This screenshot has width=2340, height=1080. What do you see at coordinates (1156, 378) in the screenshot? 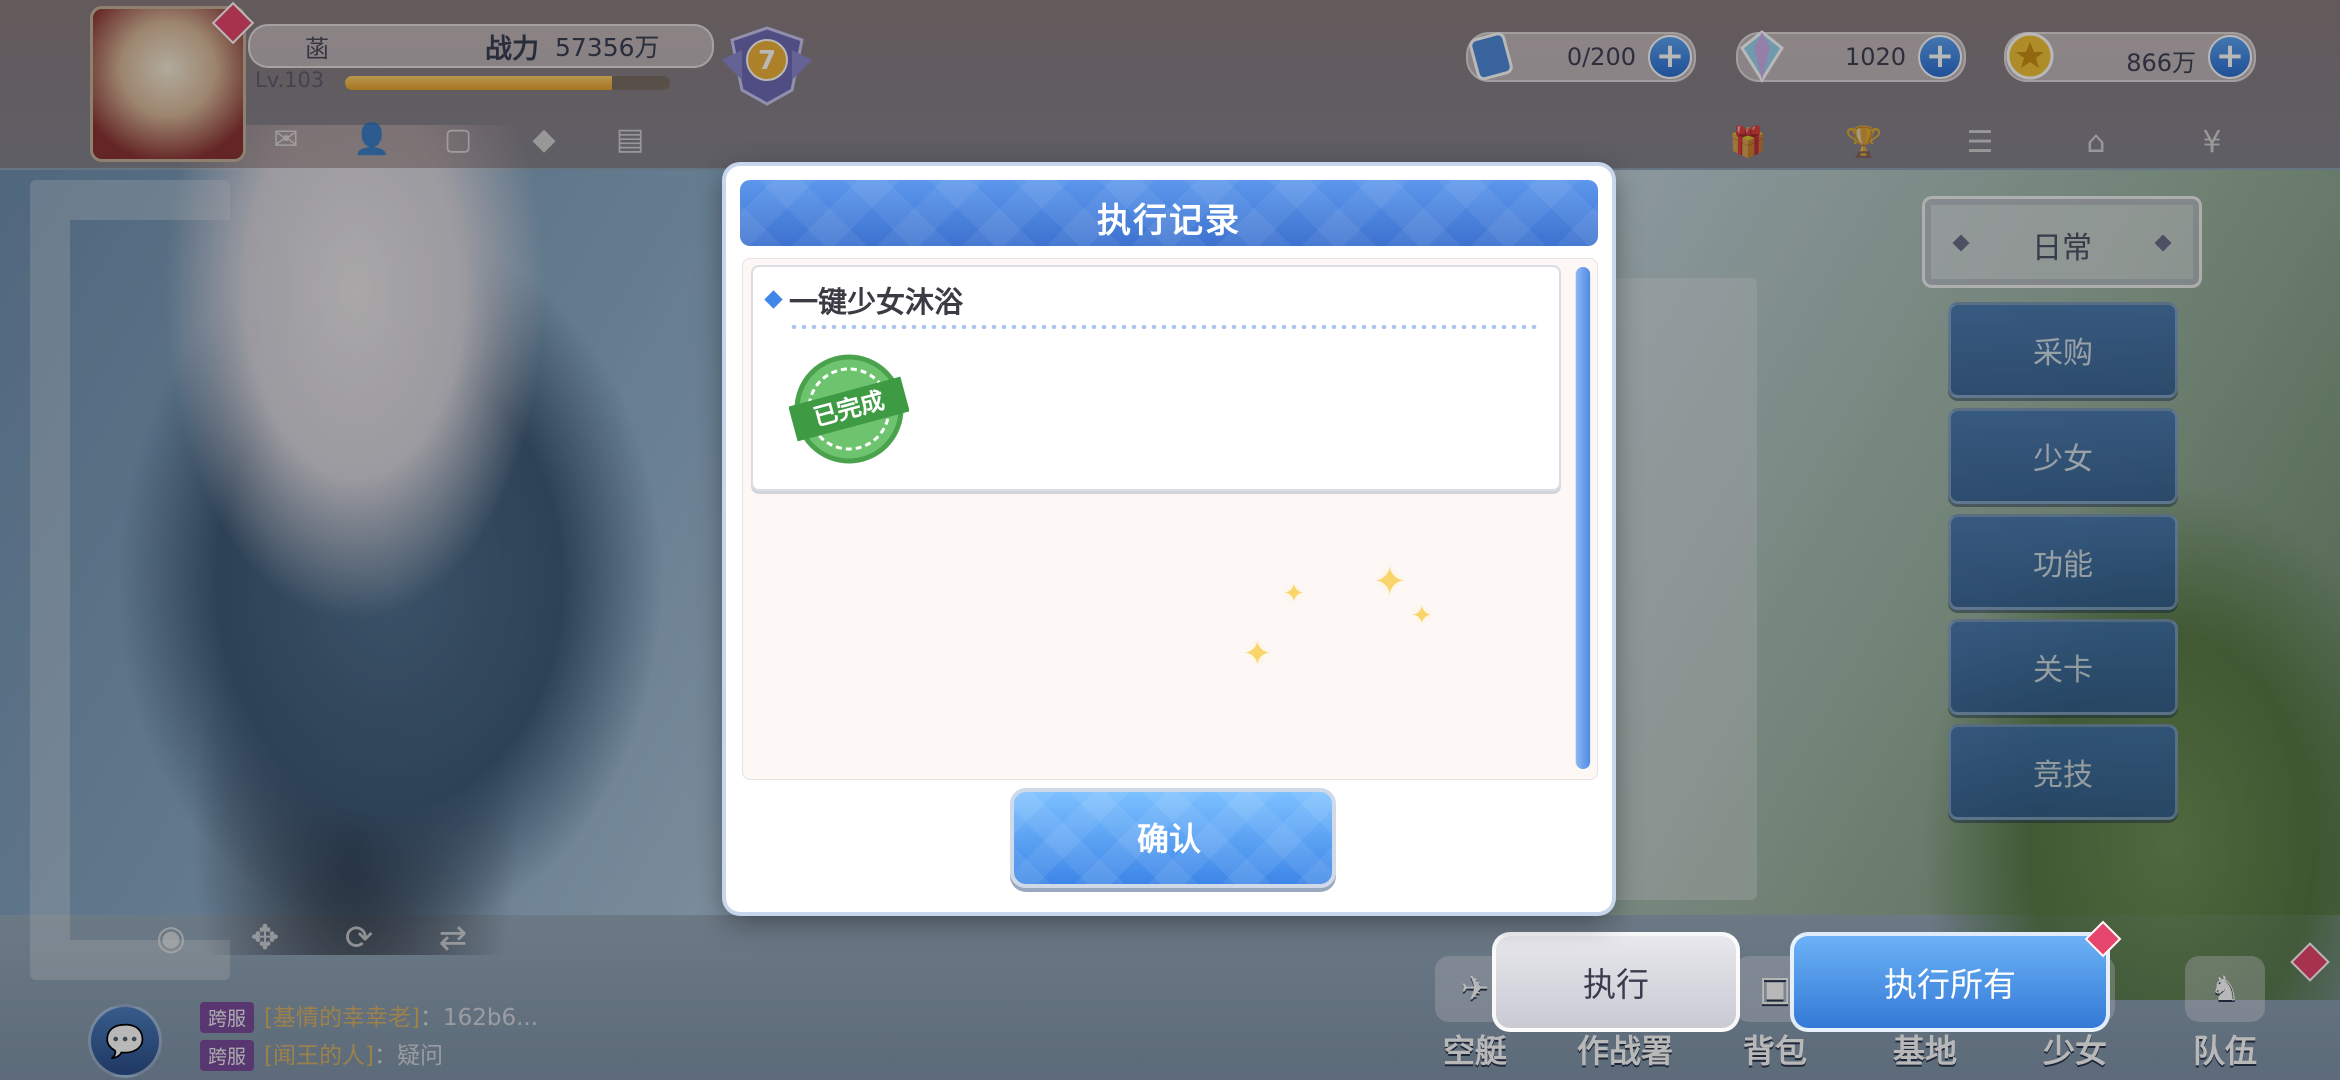
I see `record-item: 一键少女沐浴 已完成` at bounding box center [1156, 378].